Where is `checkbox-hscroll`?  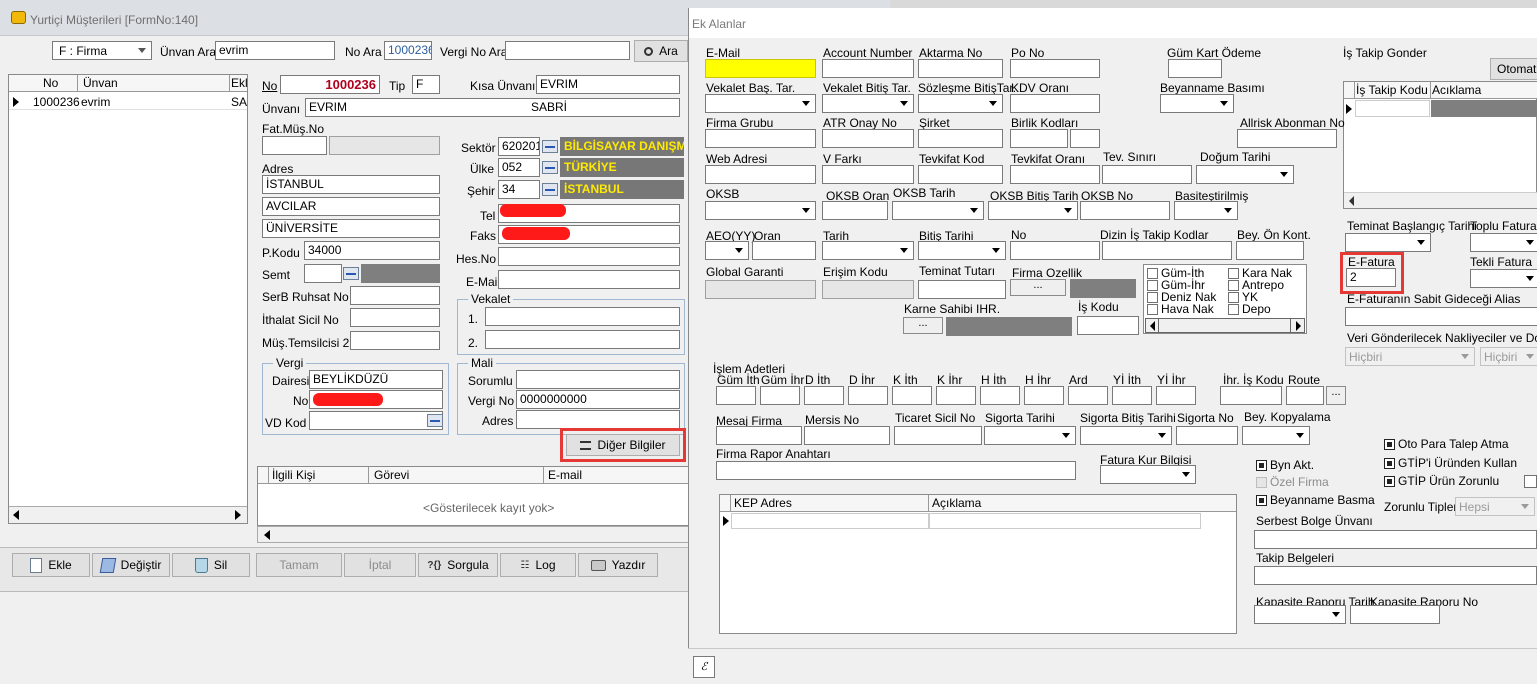 checkbox-hscroll is located at coordinates (1225, 325).